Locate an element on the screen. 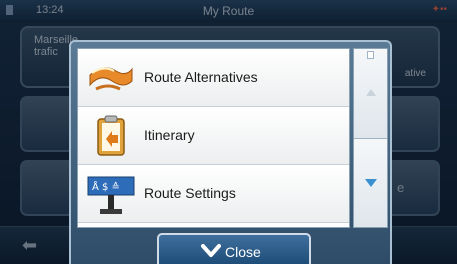 The height and width of the screenshot is (264, 457). chevron-down-icon is located at coordinates (371, 183).